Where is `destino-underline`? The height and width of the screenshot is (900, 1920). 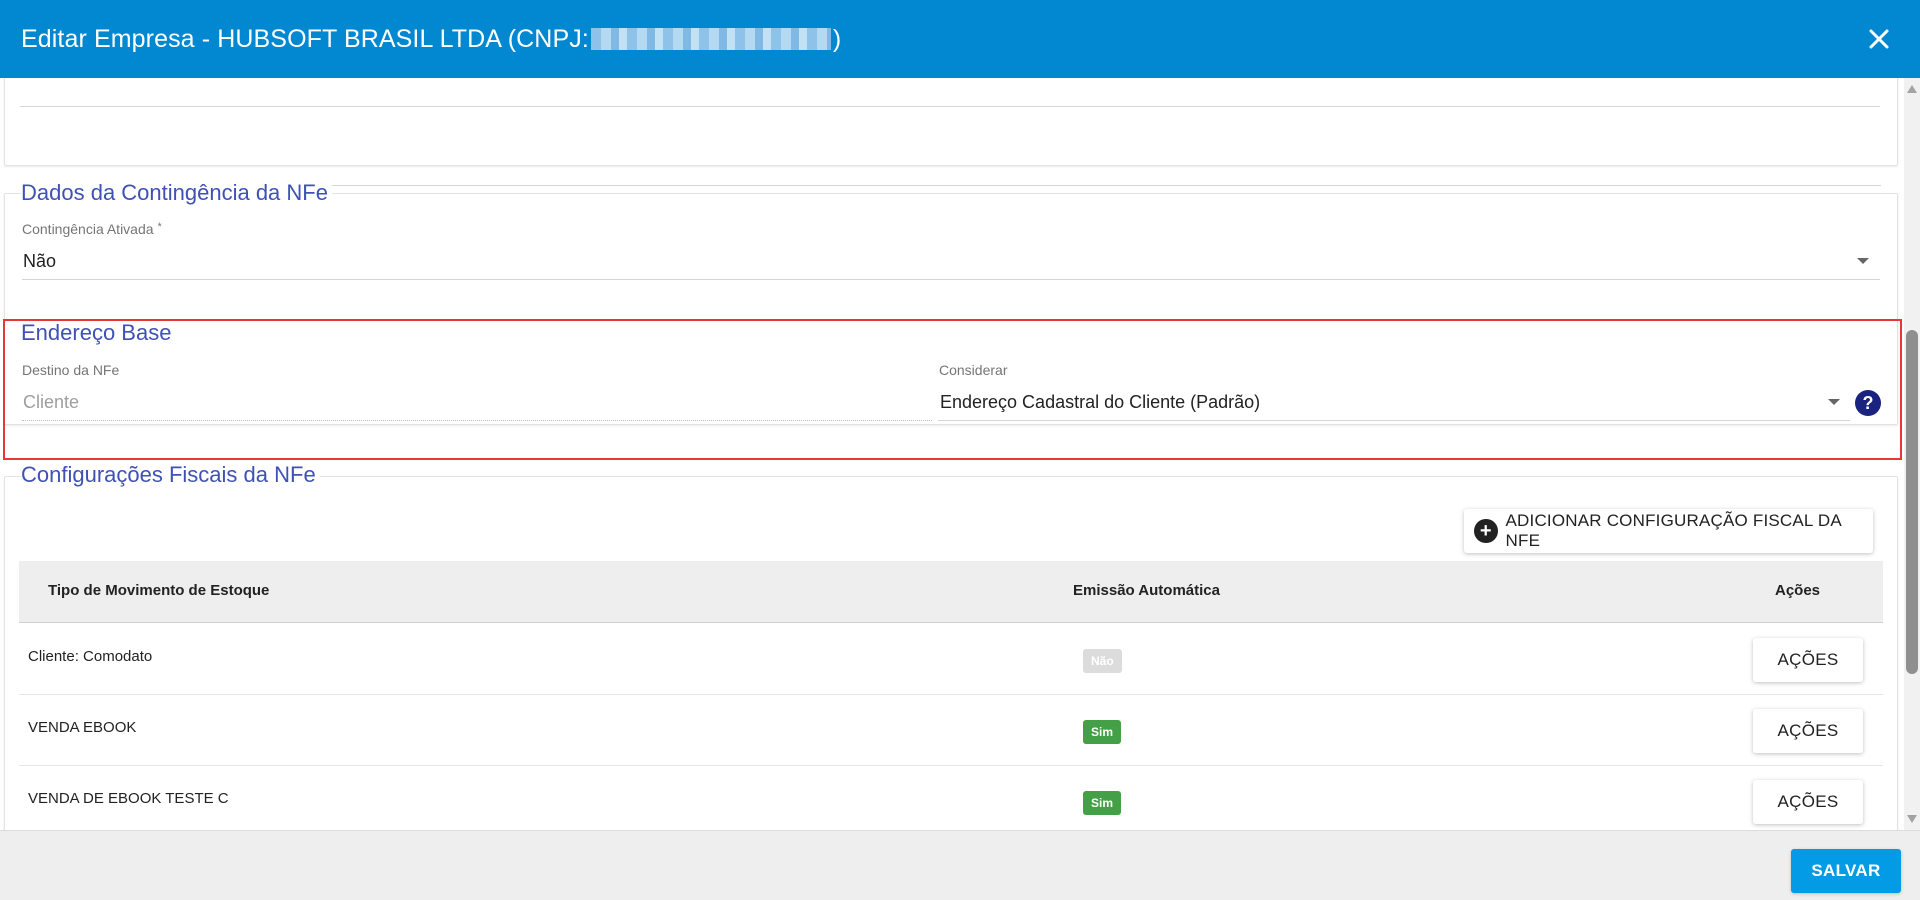
destino-underline is located at coordinates (477, 420).